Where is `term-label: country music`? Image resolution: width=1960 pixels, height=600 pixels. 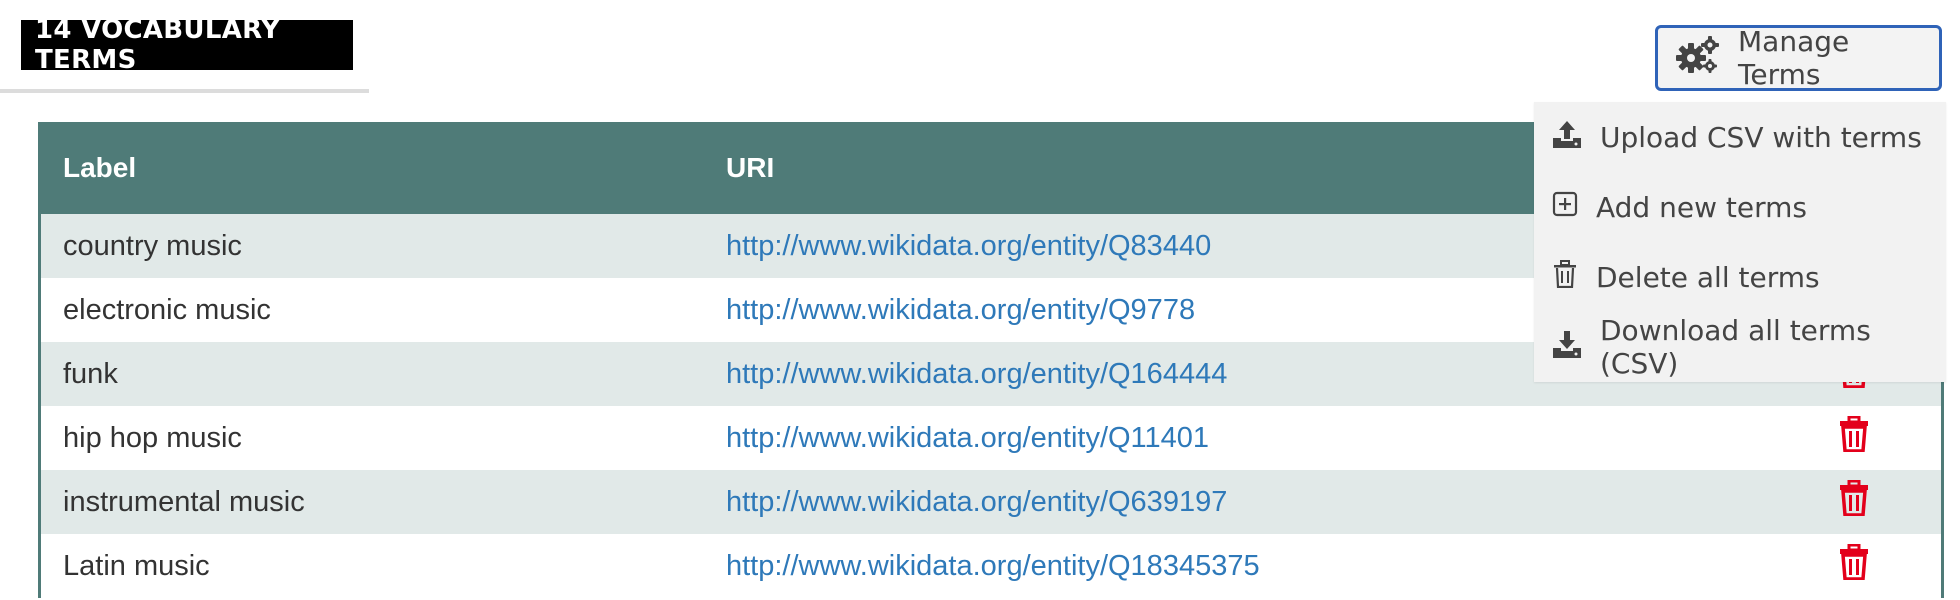
term-label: country music is located at coordinates (371, 246).